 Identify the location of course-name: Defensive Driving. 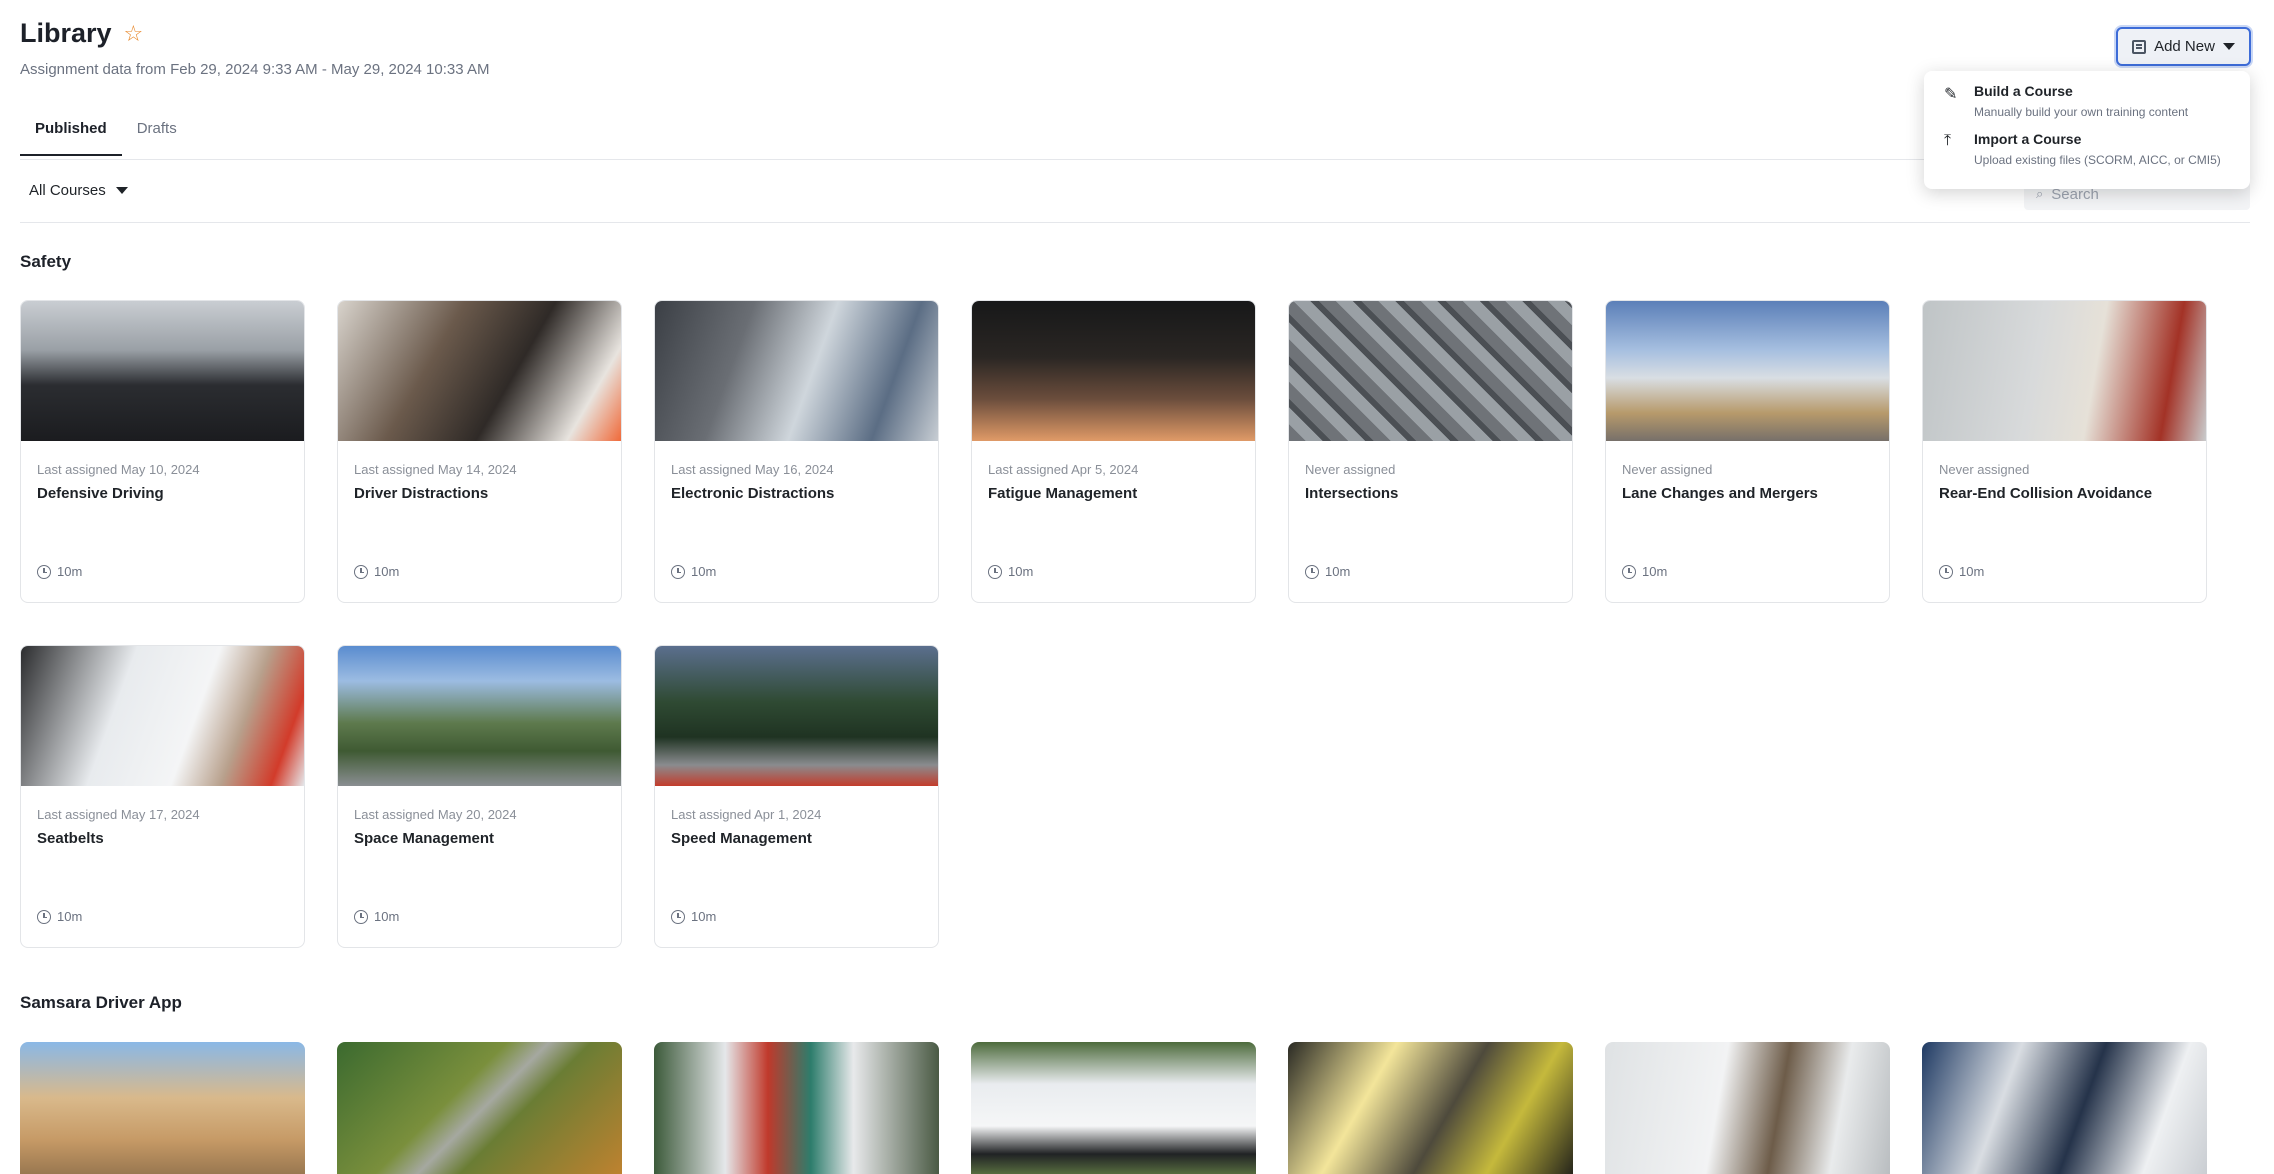
(100, 493).